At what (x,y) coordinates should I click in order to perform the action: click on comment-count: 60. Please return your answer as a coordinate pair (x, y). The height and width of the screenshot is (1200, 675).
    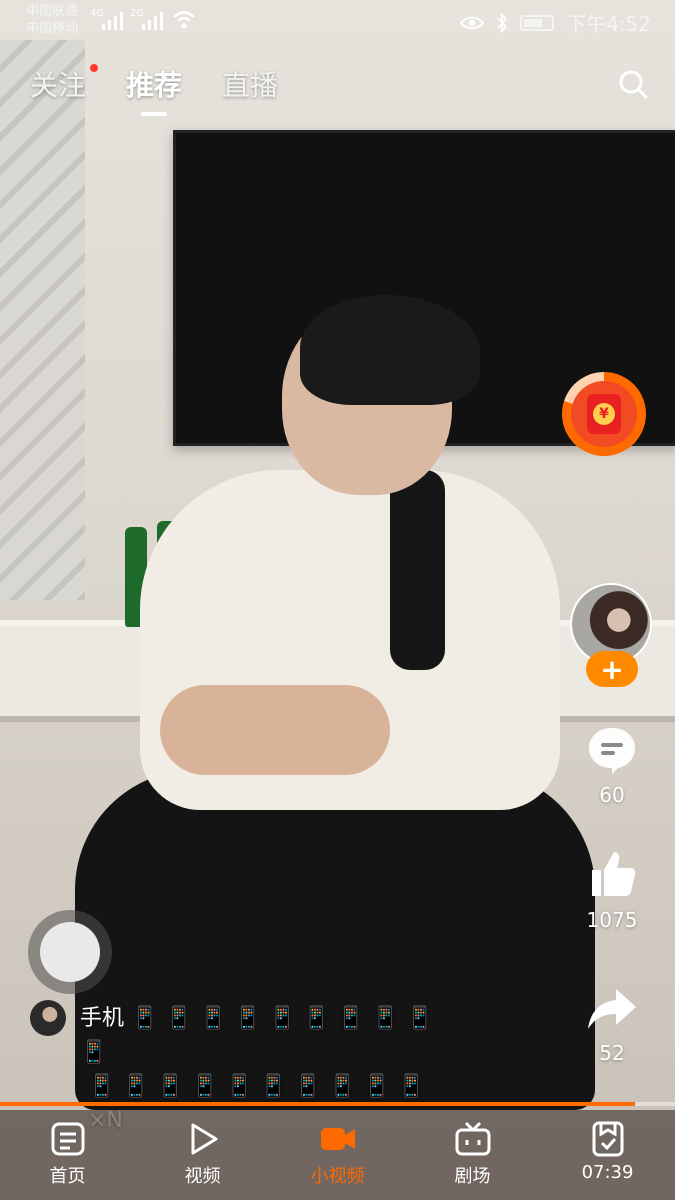
    Looking at the image, I should click on (612, 795).